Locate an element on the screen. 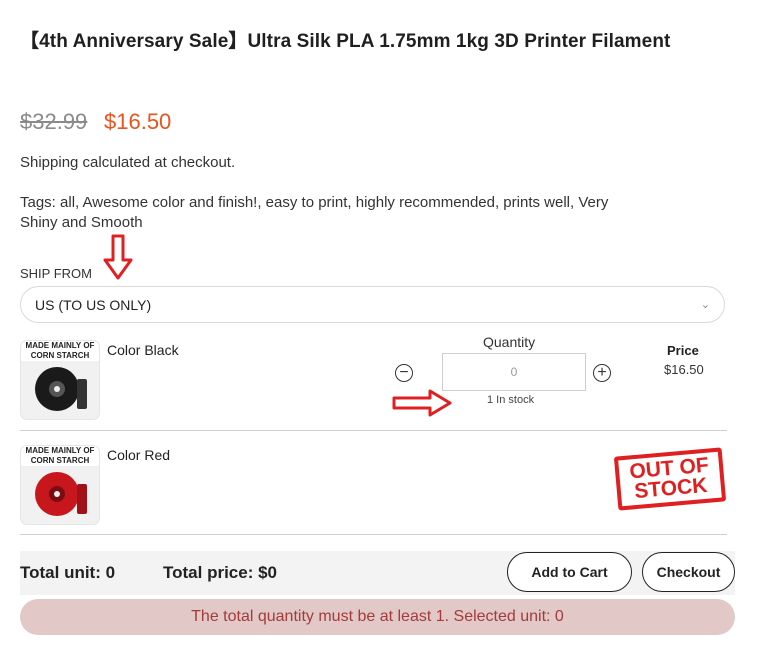  checkout-button: Checkout is located at coordinates (688, 572).